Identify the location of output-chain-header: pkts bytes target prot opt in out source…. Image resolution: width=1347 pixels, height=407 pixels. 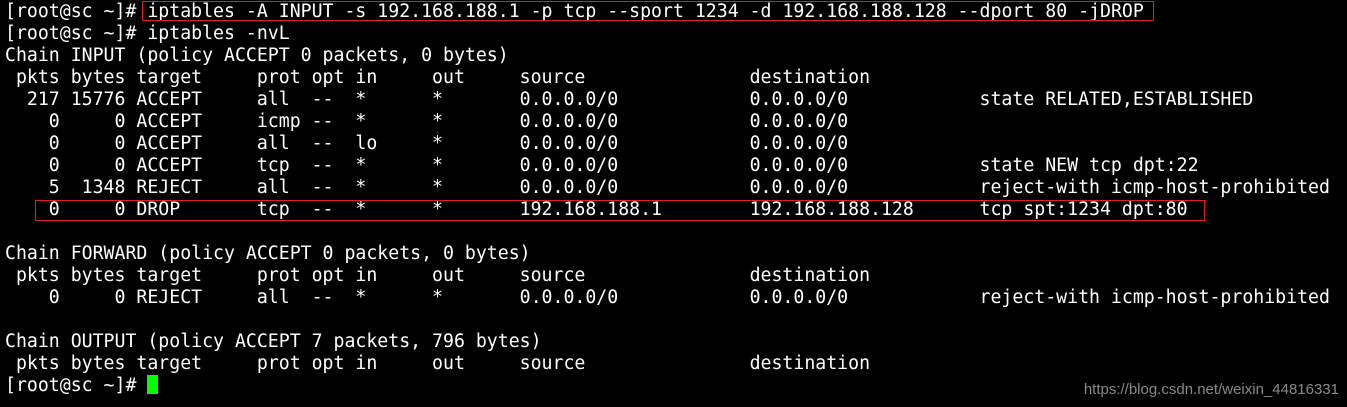
(438, 363).